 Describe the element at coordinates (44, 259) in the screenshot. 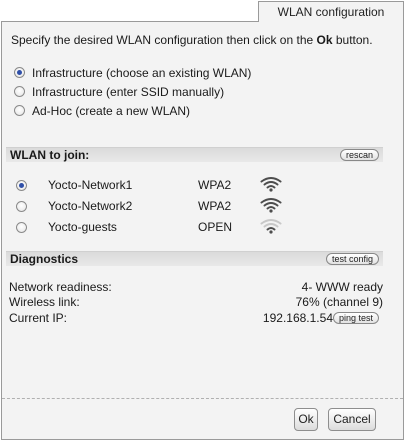

I see `diagnostics-title: Diagnostics` at that location.